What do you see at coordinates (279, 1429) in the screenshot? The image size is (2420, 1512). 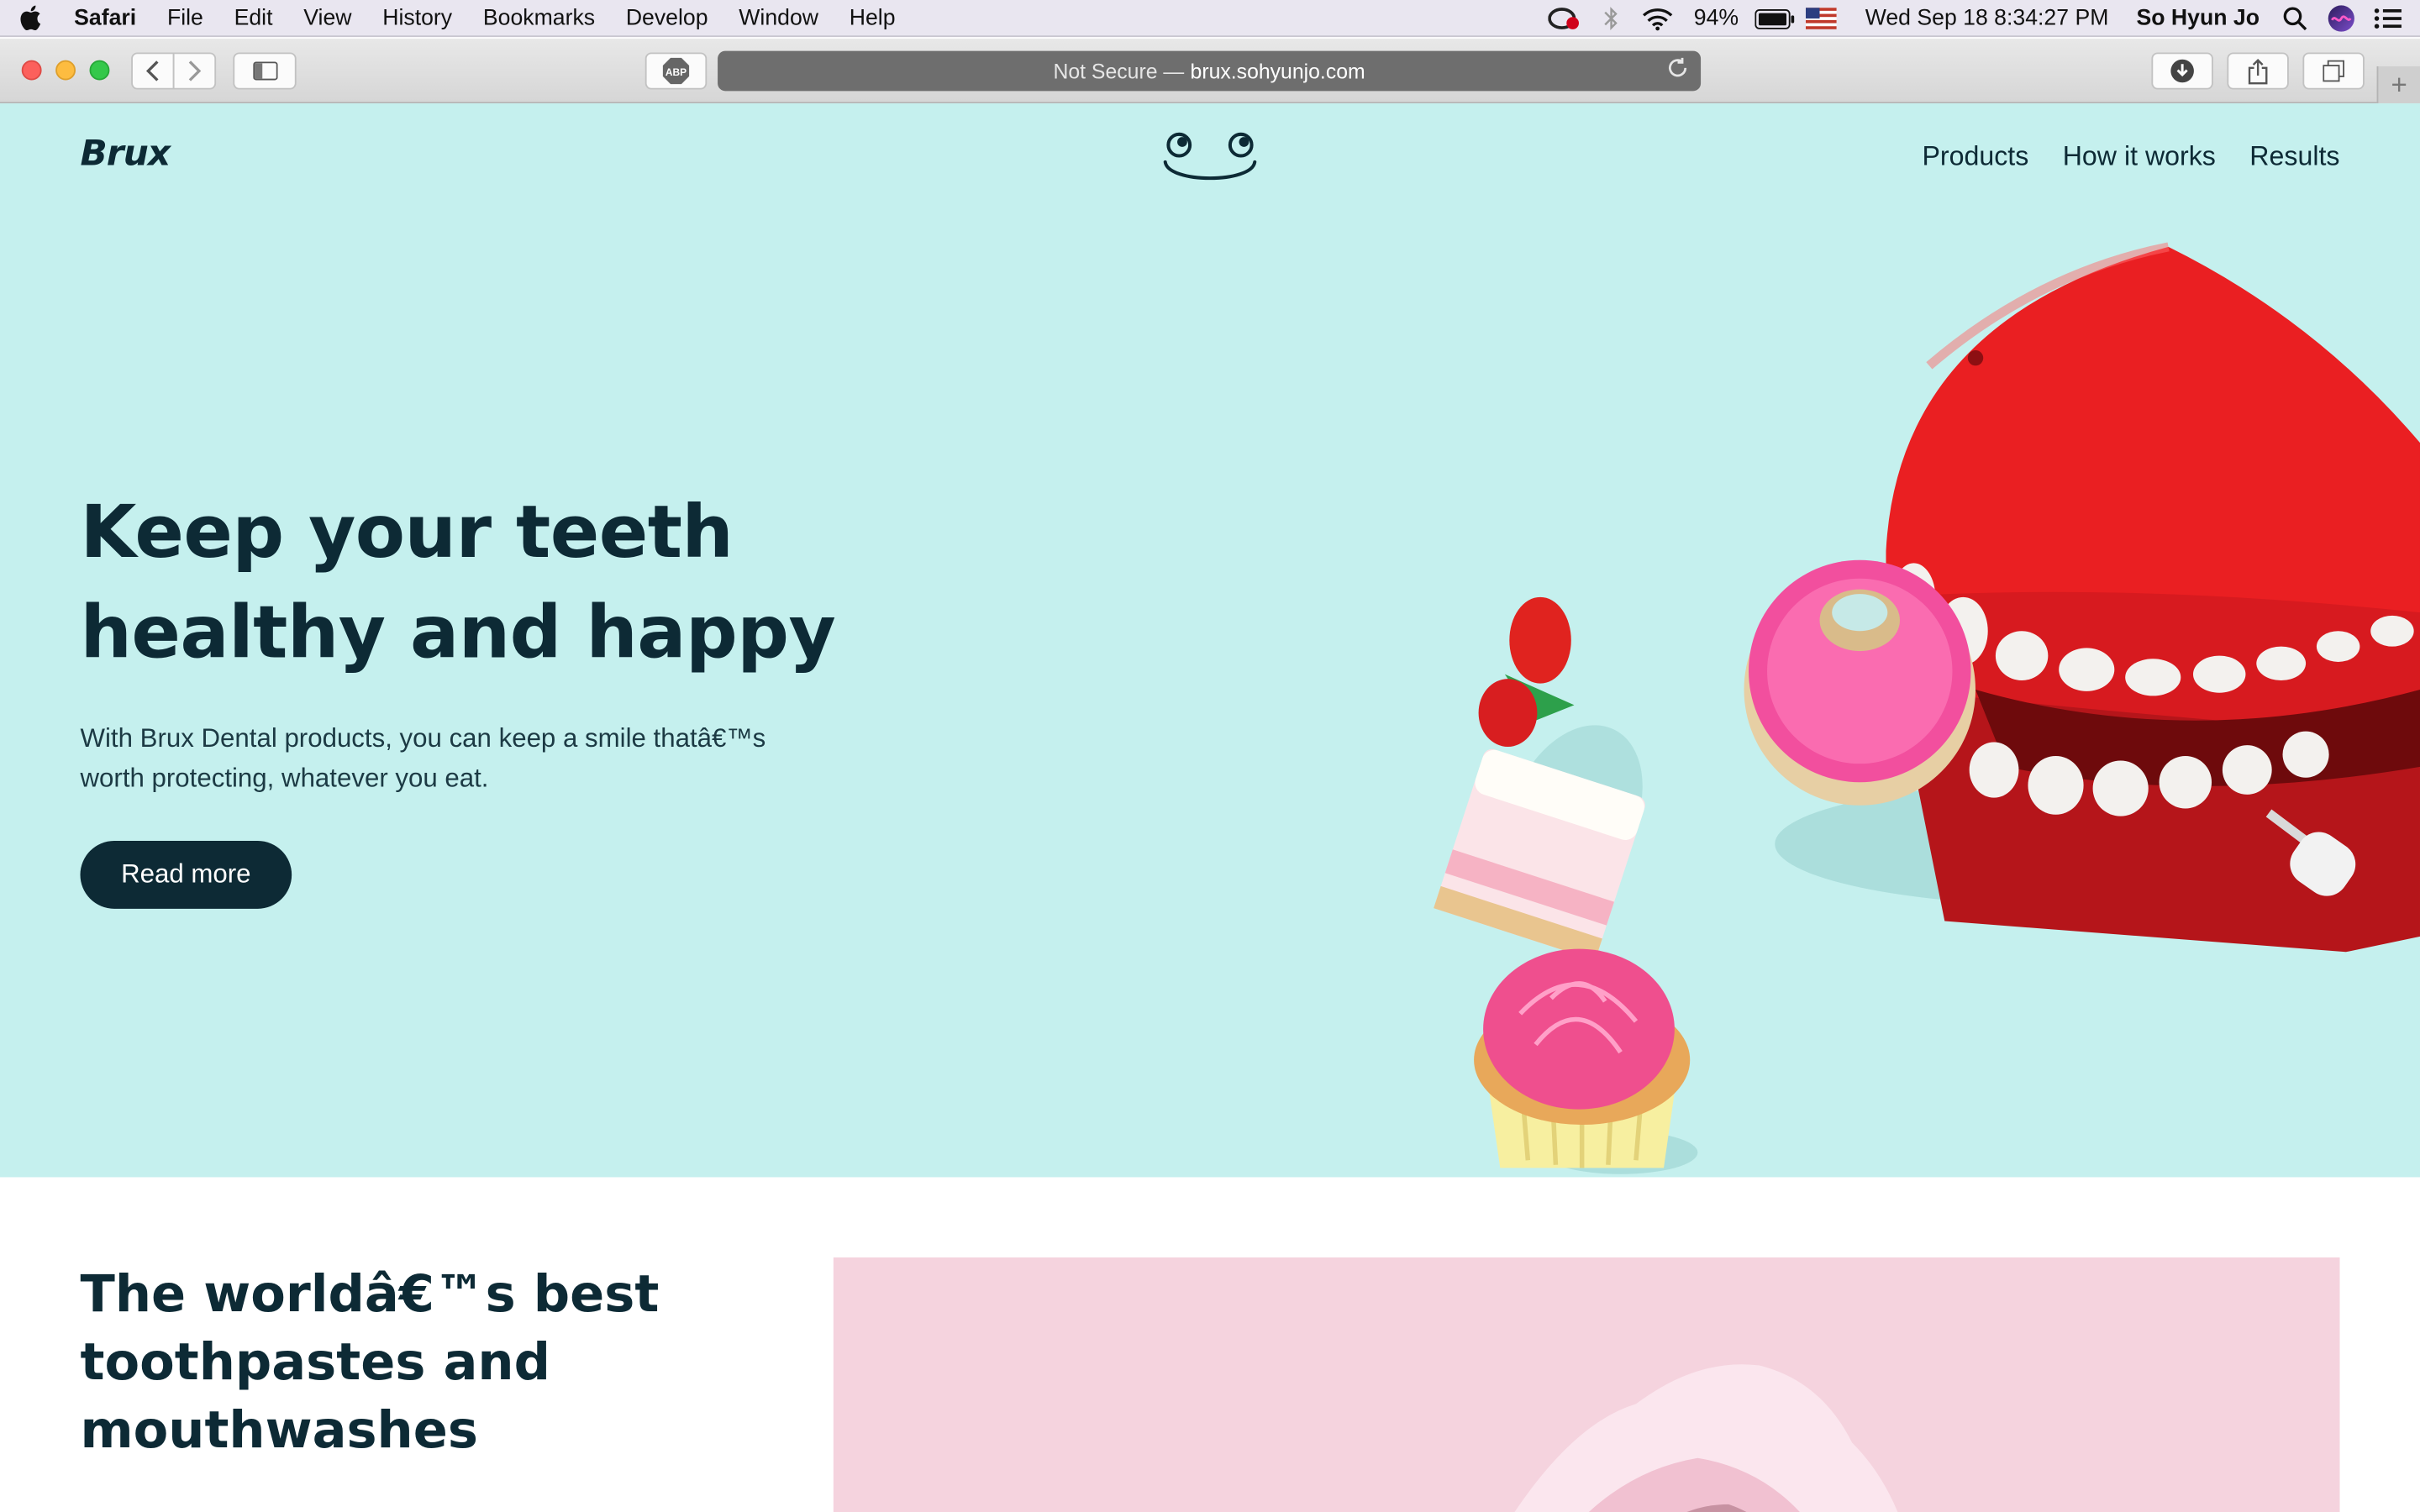 I see `section-title-line-3: mouthwashes` at bounding box center [279, 1429].